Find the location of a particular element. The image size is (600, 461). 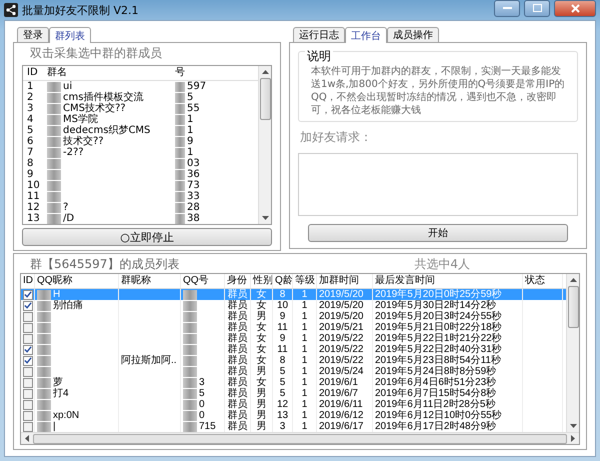

close-icon is located at coordinates (575, 8).